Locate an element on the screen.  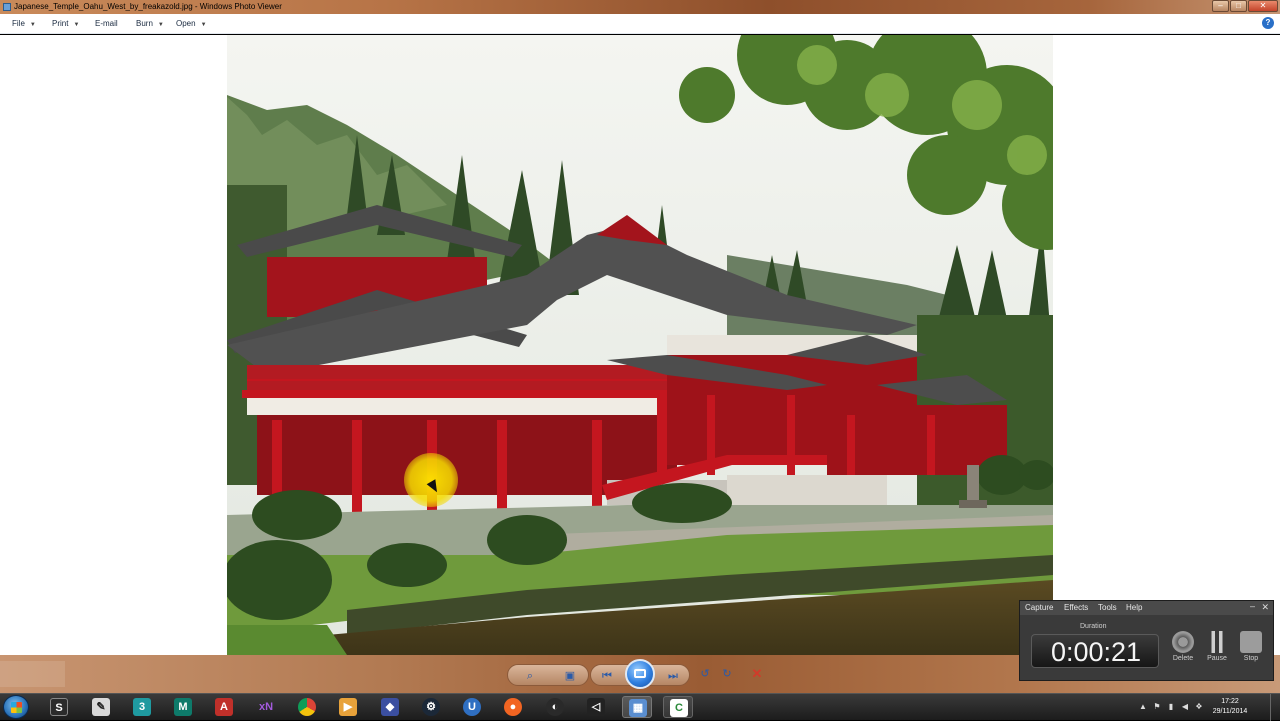
menu-bar: File ▼ Print ▼ E-mail Burn ▼ Open ▼ ? is located at coordinates (640, 24).